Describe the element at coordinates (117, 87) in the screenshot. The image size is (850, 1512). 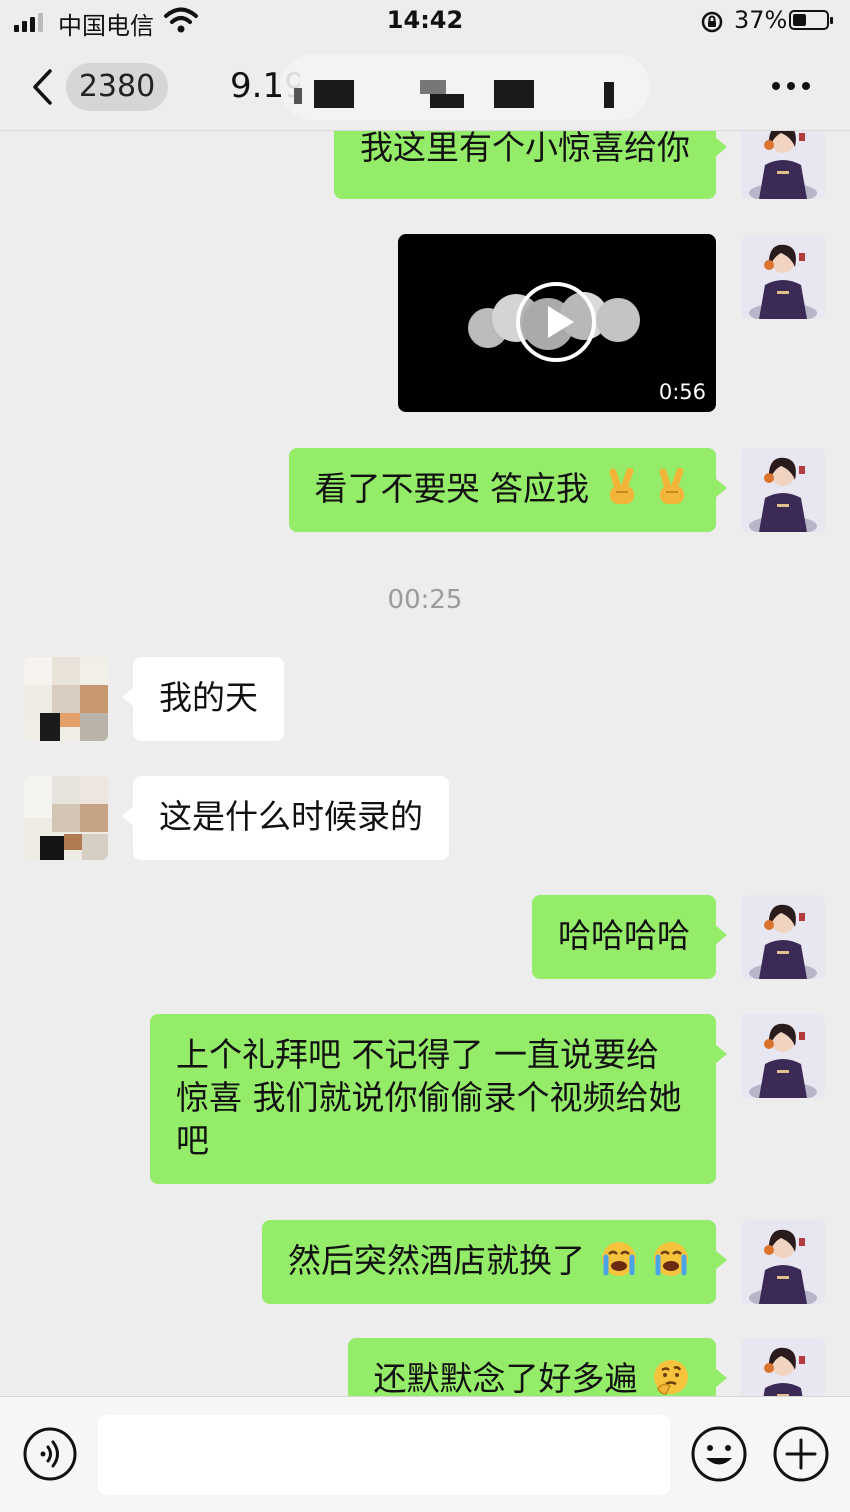
I see `unread-count-badge: 2380` at that location.